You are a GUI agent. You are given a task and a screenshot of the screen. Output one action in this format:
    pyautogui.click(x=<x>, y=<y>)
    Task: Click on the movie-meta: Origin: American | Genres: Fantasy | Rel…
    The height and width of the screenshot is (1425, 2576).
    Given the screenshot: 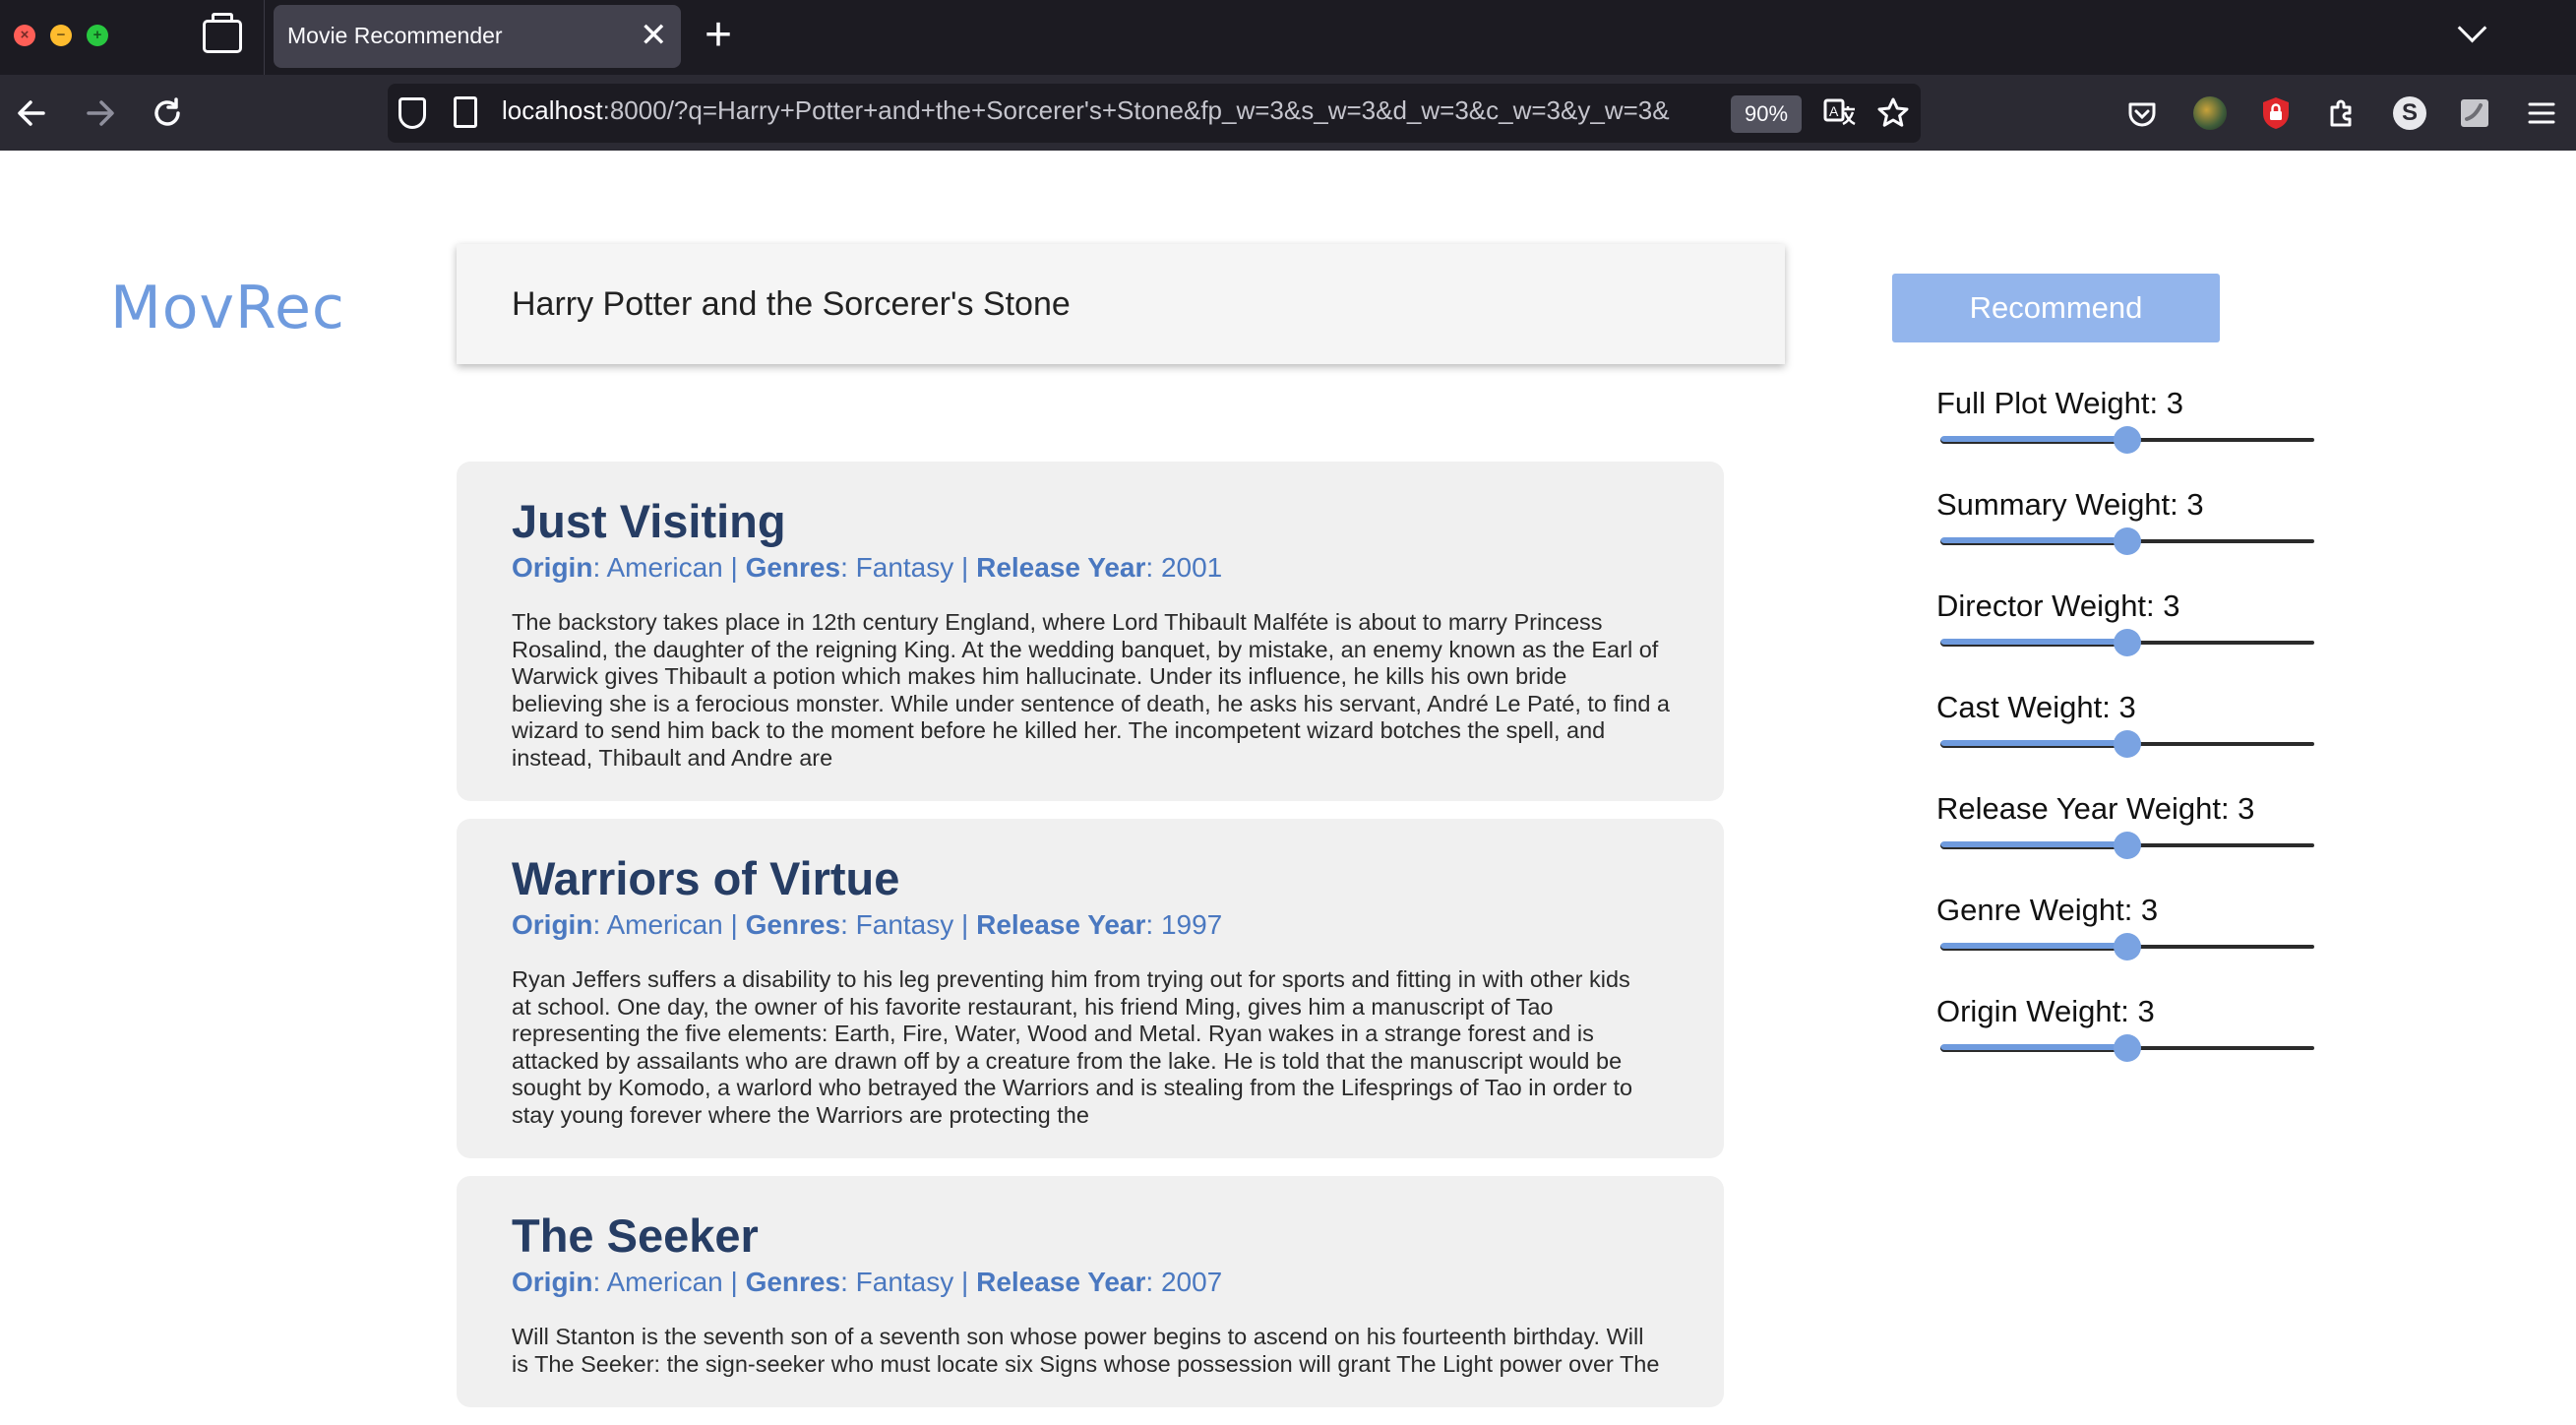 What is the action you would take?
    pyautogui.click(x=1097, y=925)
    